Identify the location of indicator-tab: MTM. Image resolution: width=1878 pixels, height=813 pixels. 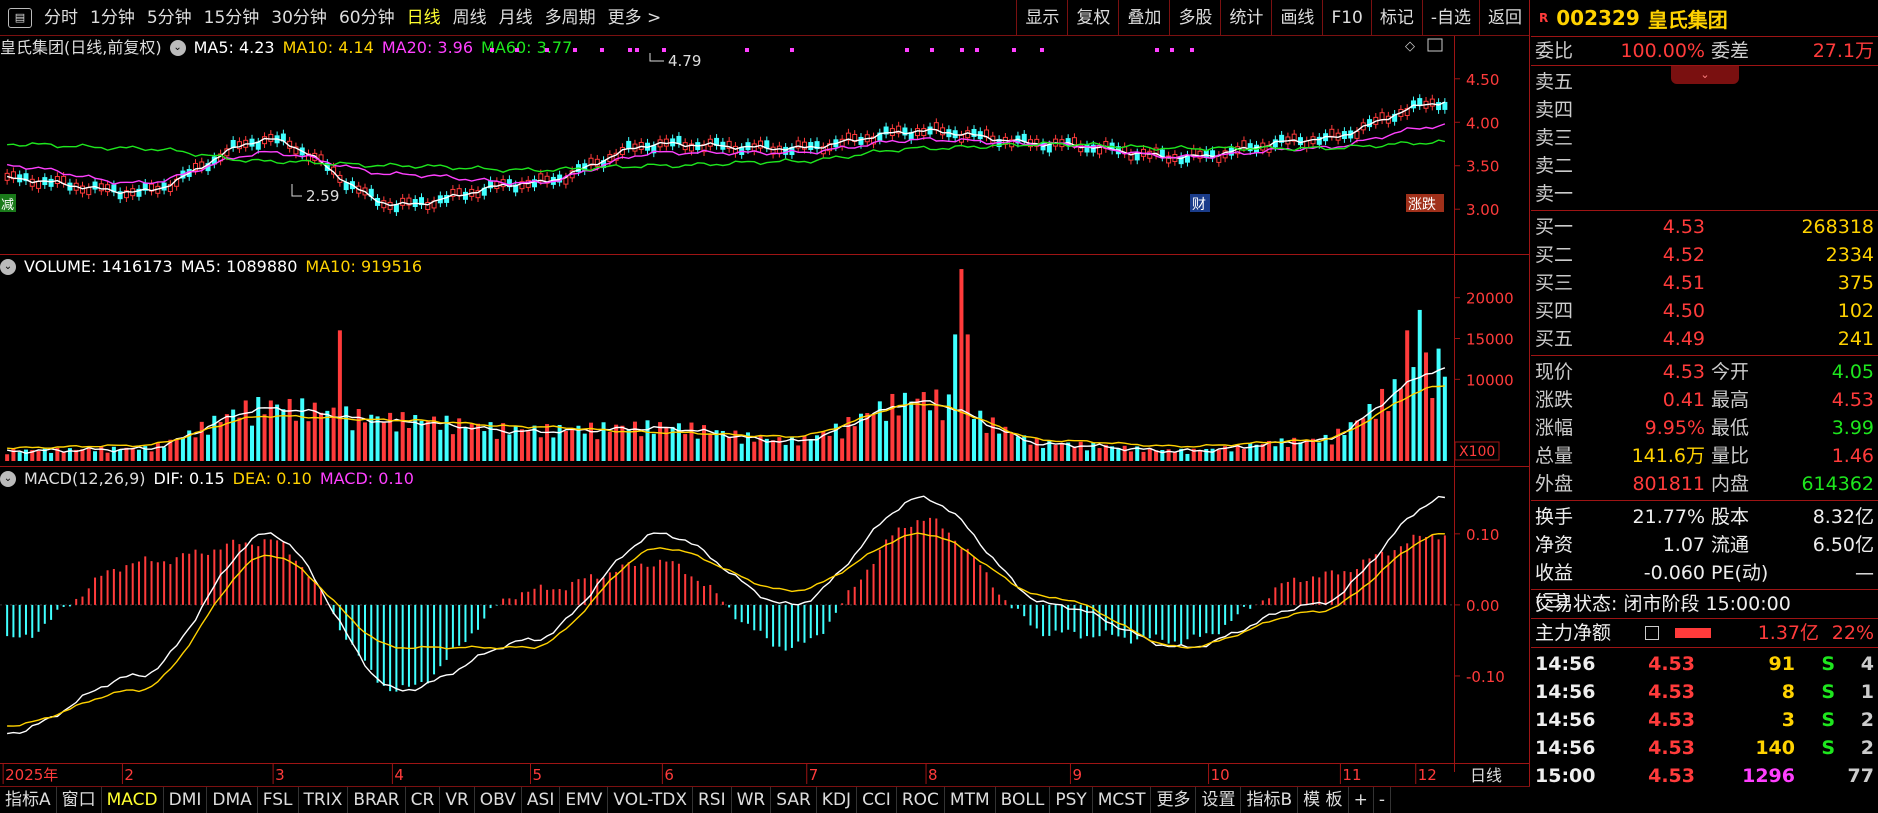
(970, 800).